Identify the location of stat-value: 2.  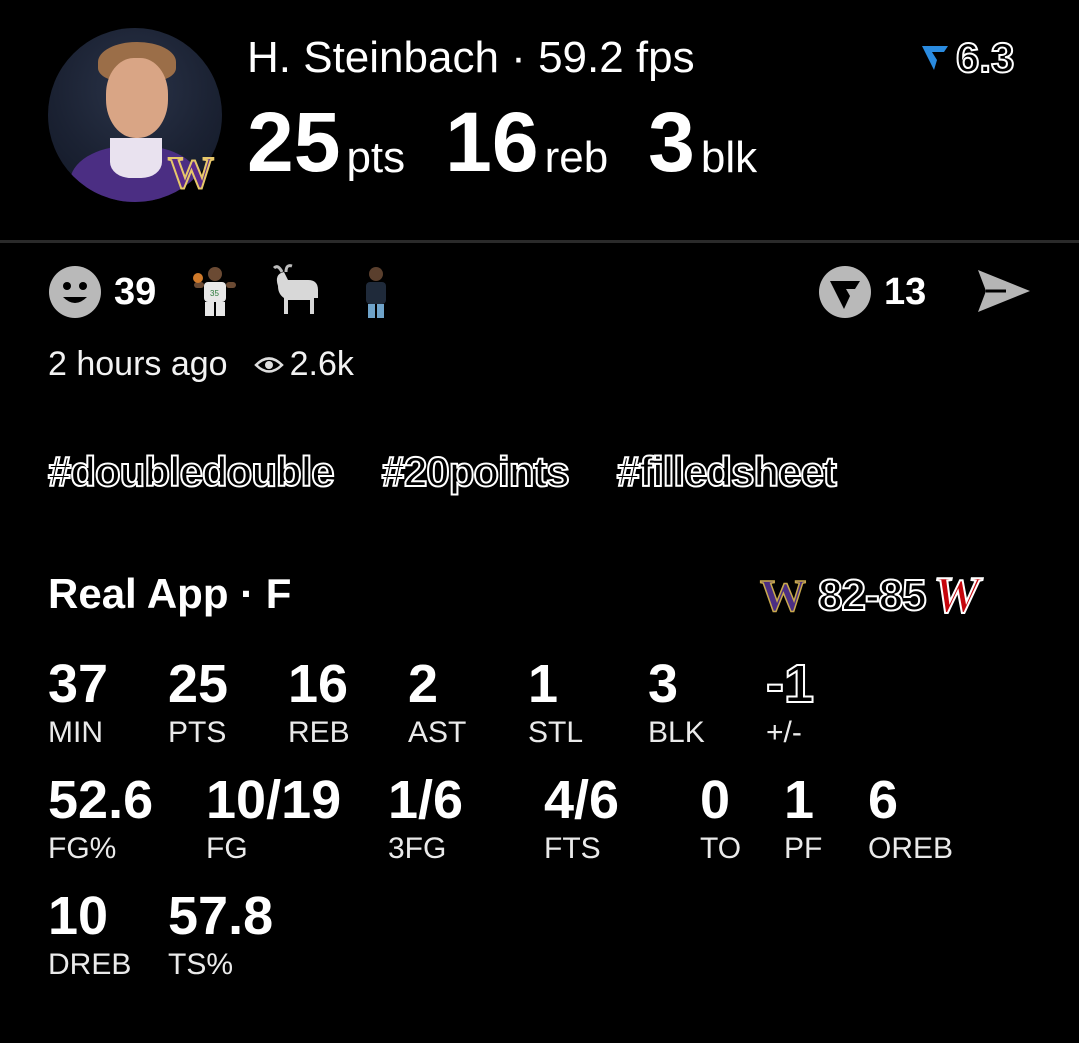
(423, 684).